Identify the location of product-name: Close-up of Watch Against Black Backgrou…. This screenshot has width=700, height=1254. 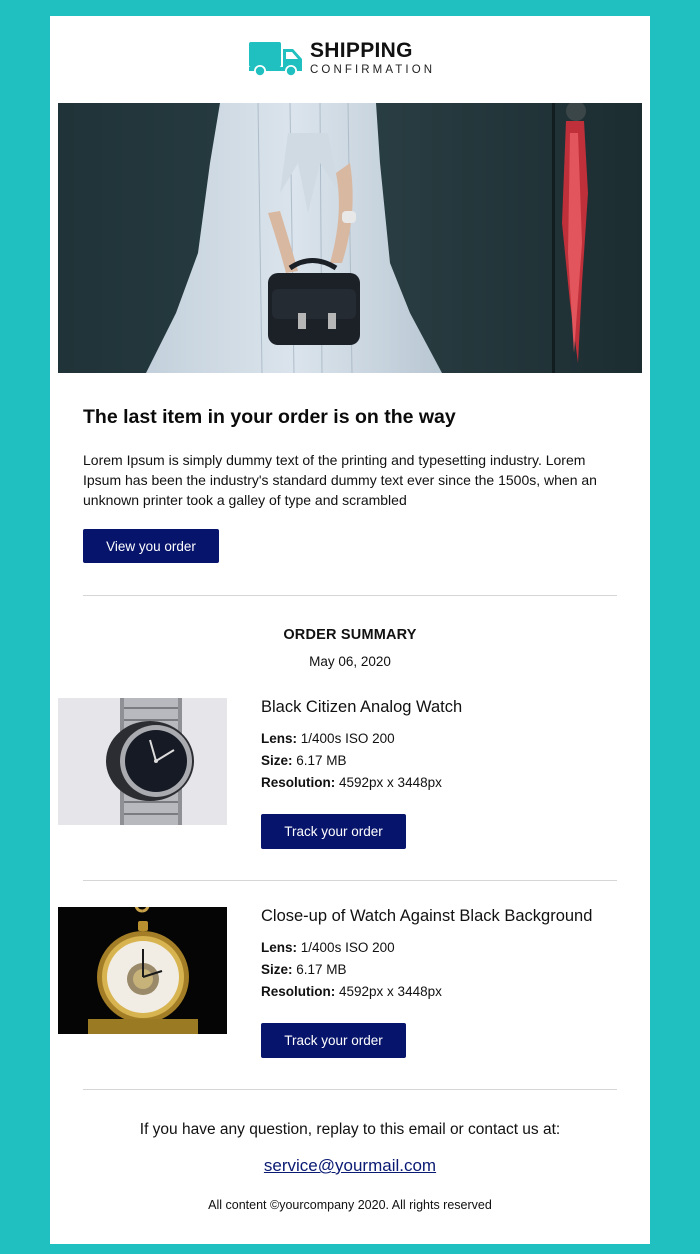
(427, 916).